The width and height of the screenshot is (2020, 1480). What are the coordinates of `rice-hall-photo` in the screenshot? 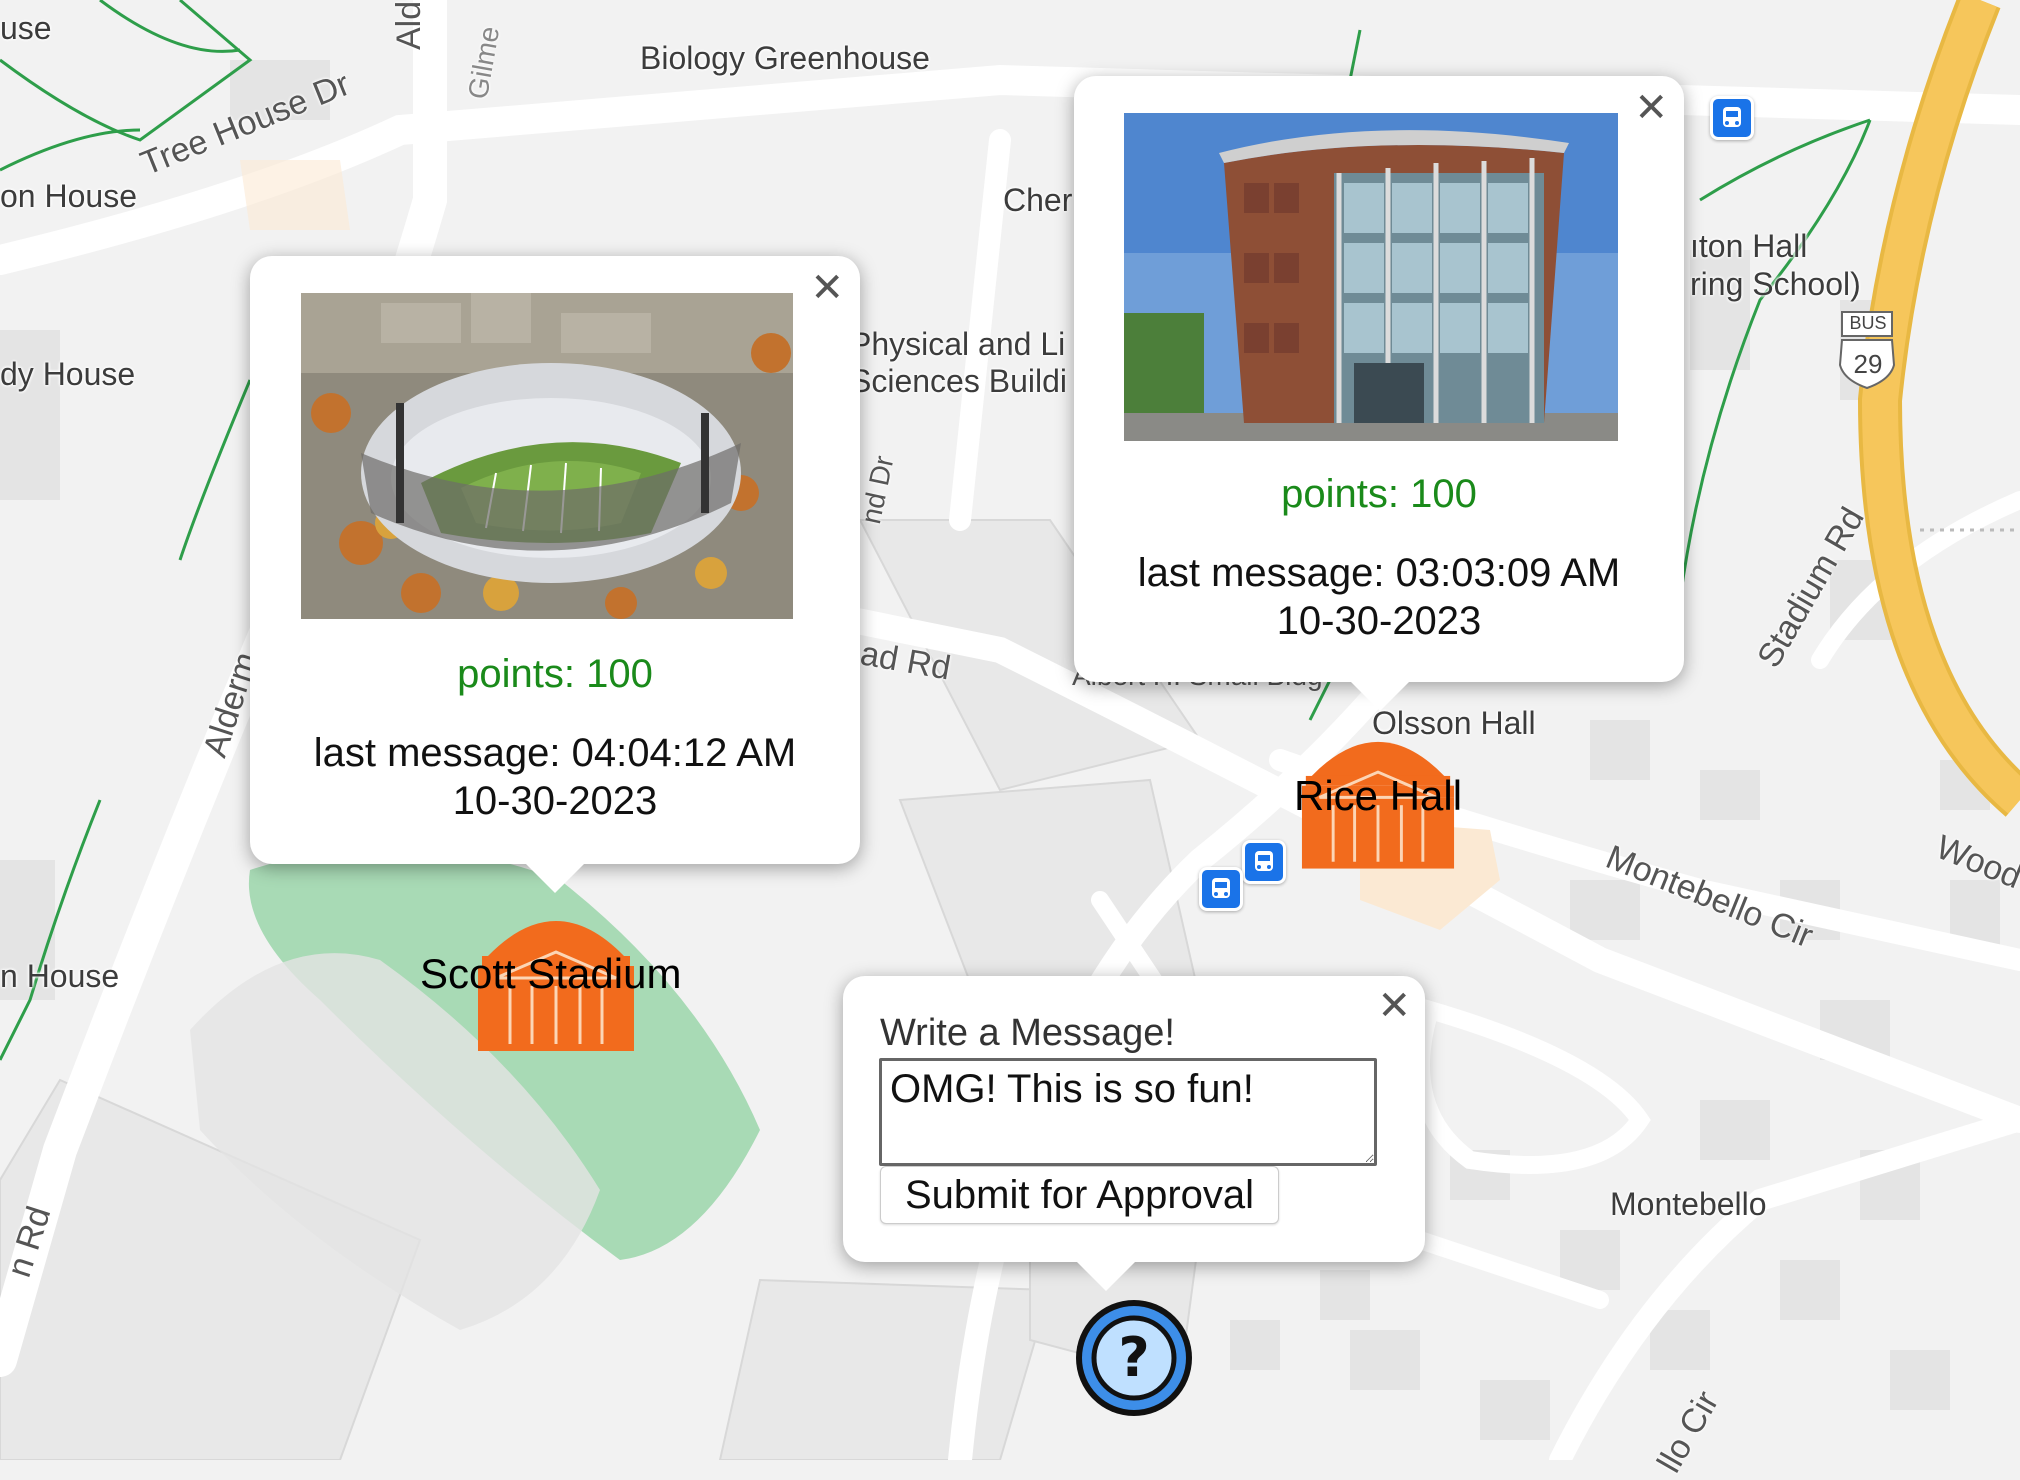 It's located at (1371, 277).